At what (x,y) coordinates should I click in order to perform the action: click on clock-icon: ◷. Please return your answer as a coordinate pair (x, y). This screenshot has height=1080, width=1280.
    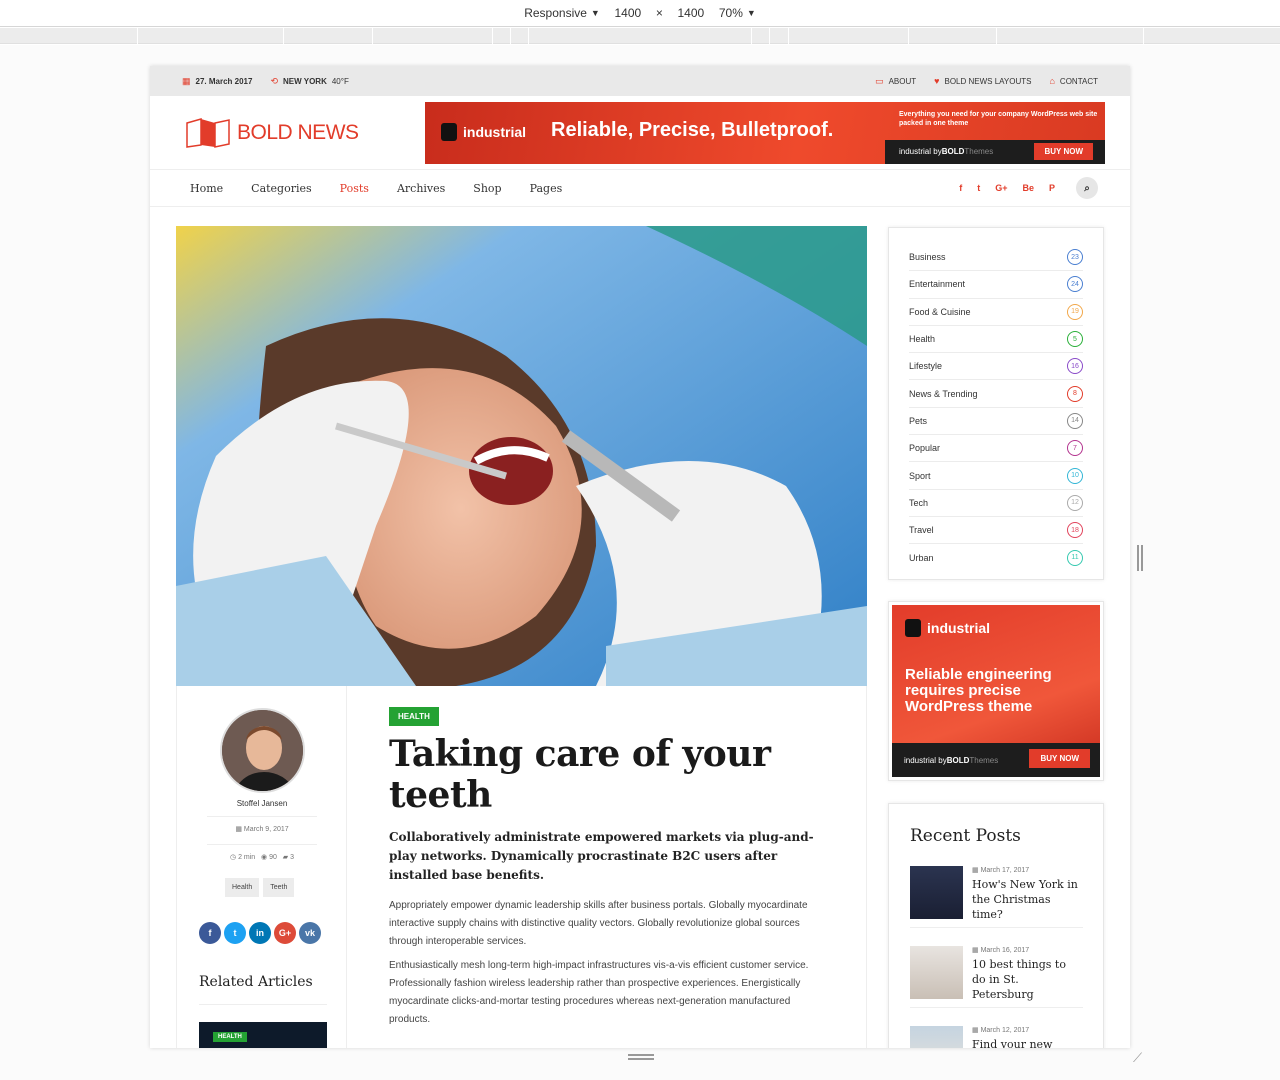
    Looking at the image, I should click on (234, 857).